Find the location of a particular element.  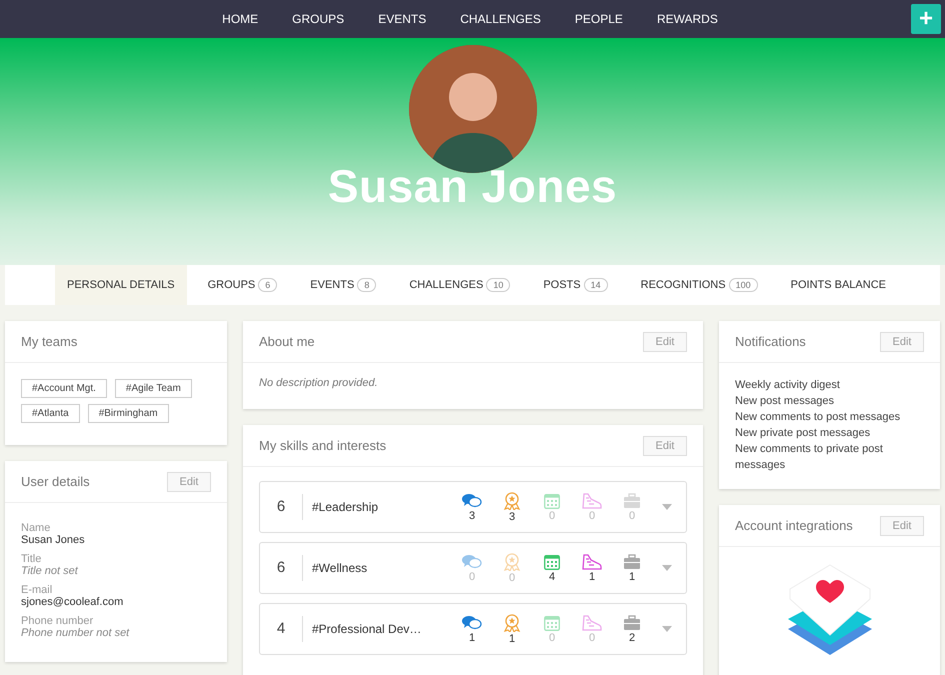

team-tag: #Birmingham is located at coordinates (128, 413).